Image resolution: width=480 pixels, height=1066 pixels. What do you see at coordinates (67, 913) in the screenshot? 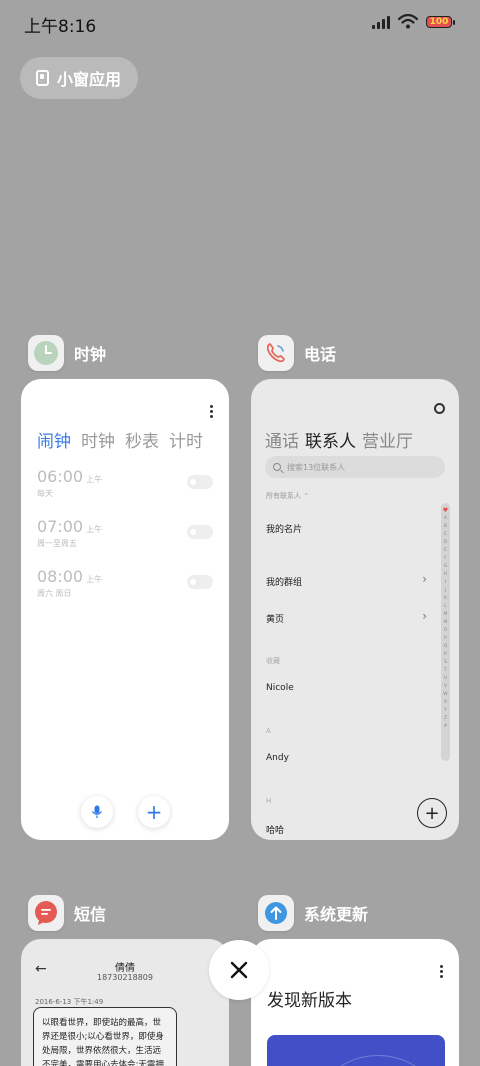
I see `sms-app-header: 短信` at bounding box center [67, 913].